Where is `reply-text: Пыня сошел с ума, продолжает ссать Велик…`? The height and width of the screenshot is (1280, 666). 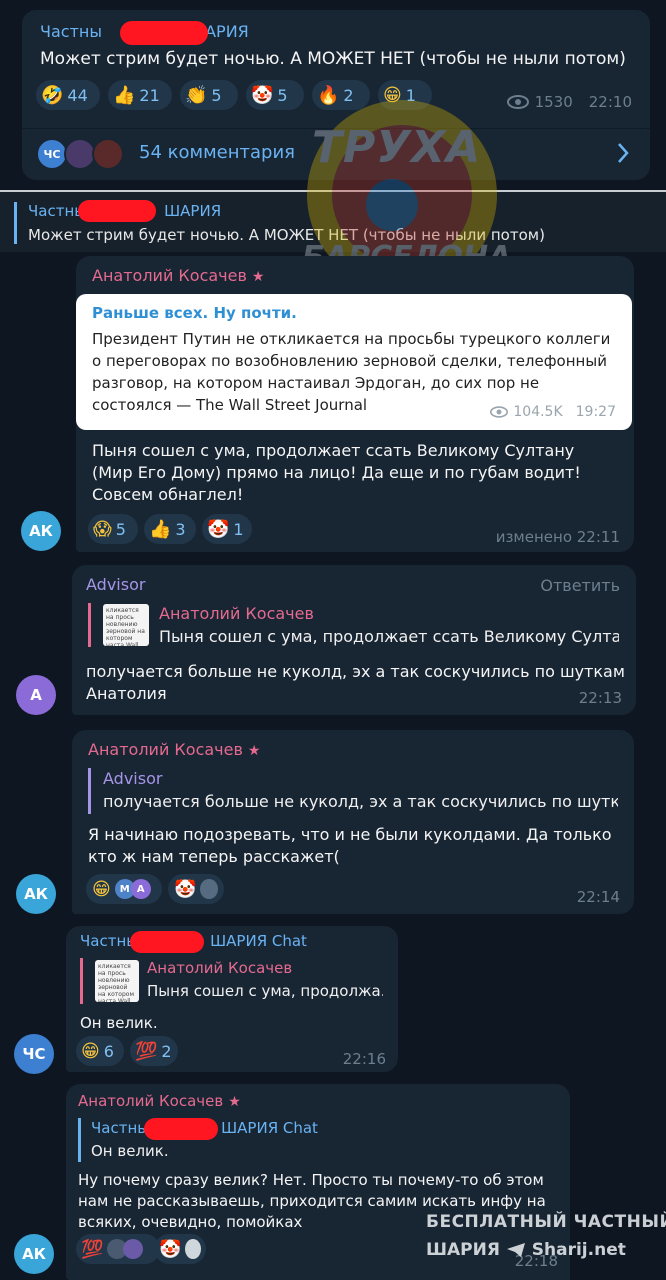
reply-text: Пыня сошел с ума, продолжает ссать Велик… is located at coordinates (389, 636).